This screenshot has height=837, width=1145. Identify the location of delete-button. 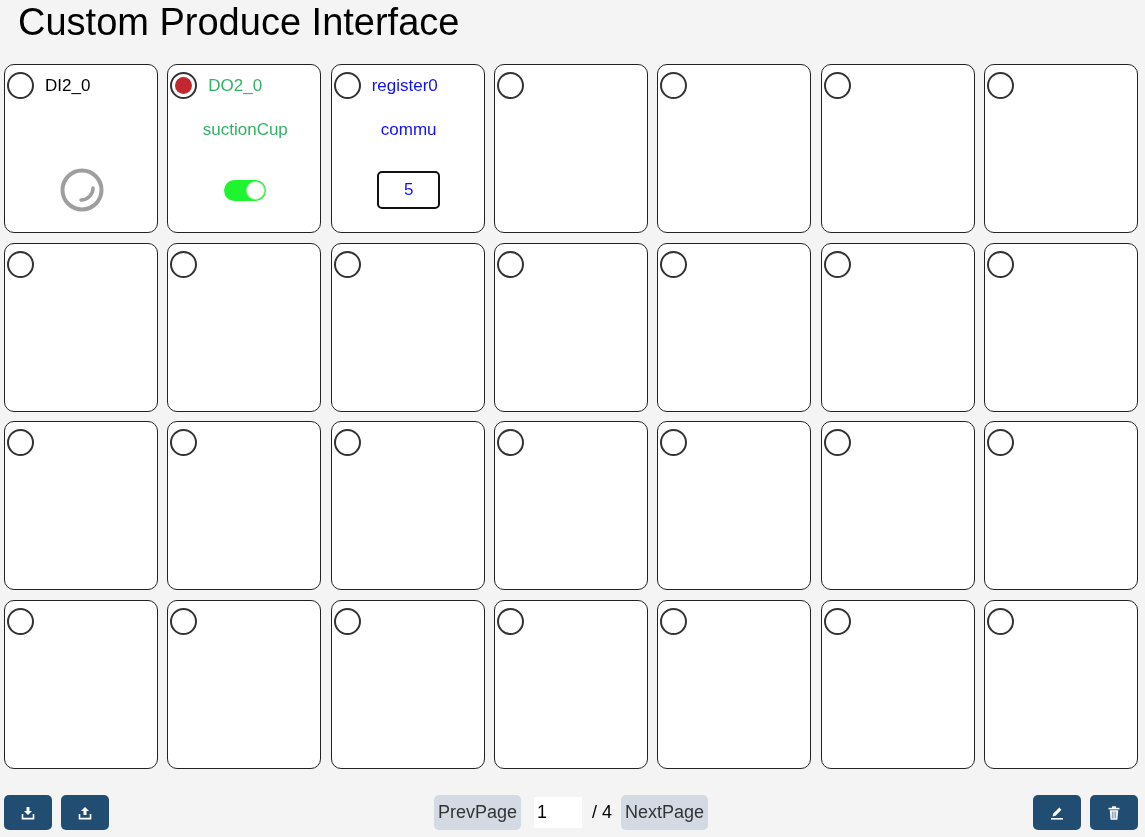
(1114, 812).